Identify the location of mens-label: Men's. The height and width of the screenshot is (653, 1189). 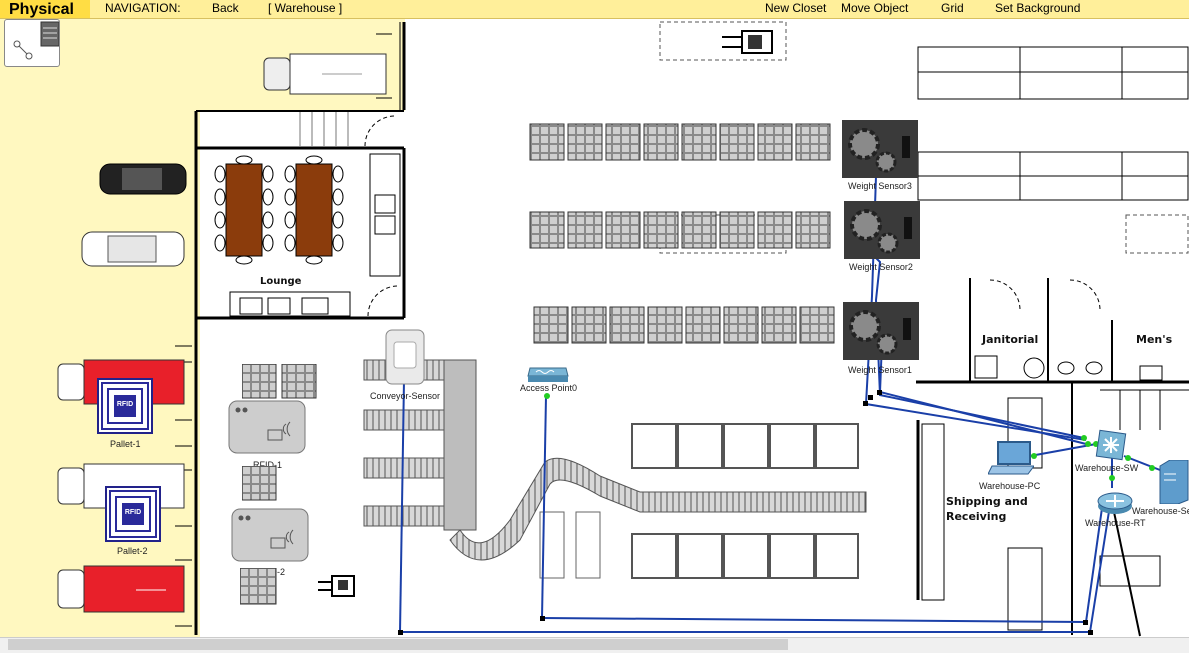
(1154, 339).